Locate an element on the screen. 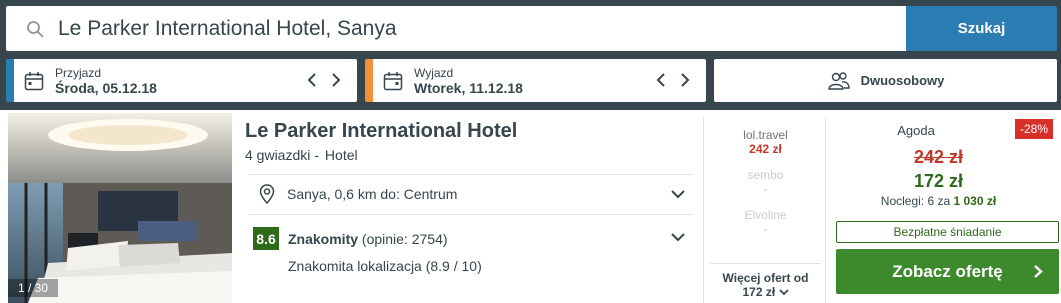  more-offers-button: Więcej ofert od 172 zł is located at coordinates (765, 281).